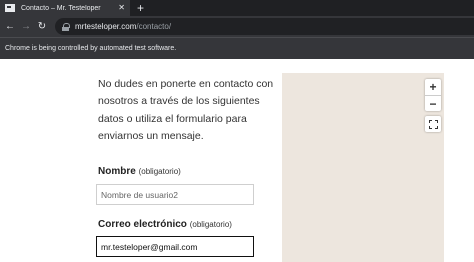 This screenshot has width=474, height=262. What do you see at coordinates (66, 26) in the screenshot?
I see `lock-icon` at bounding box center [66, 26].